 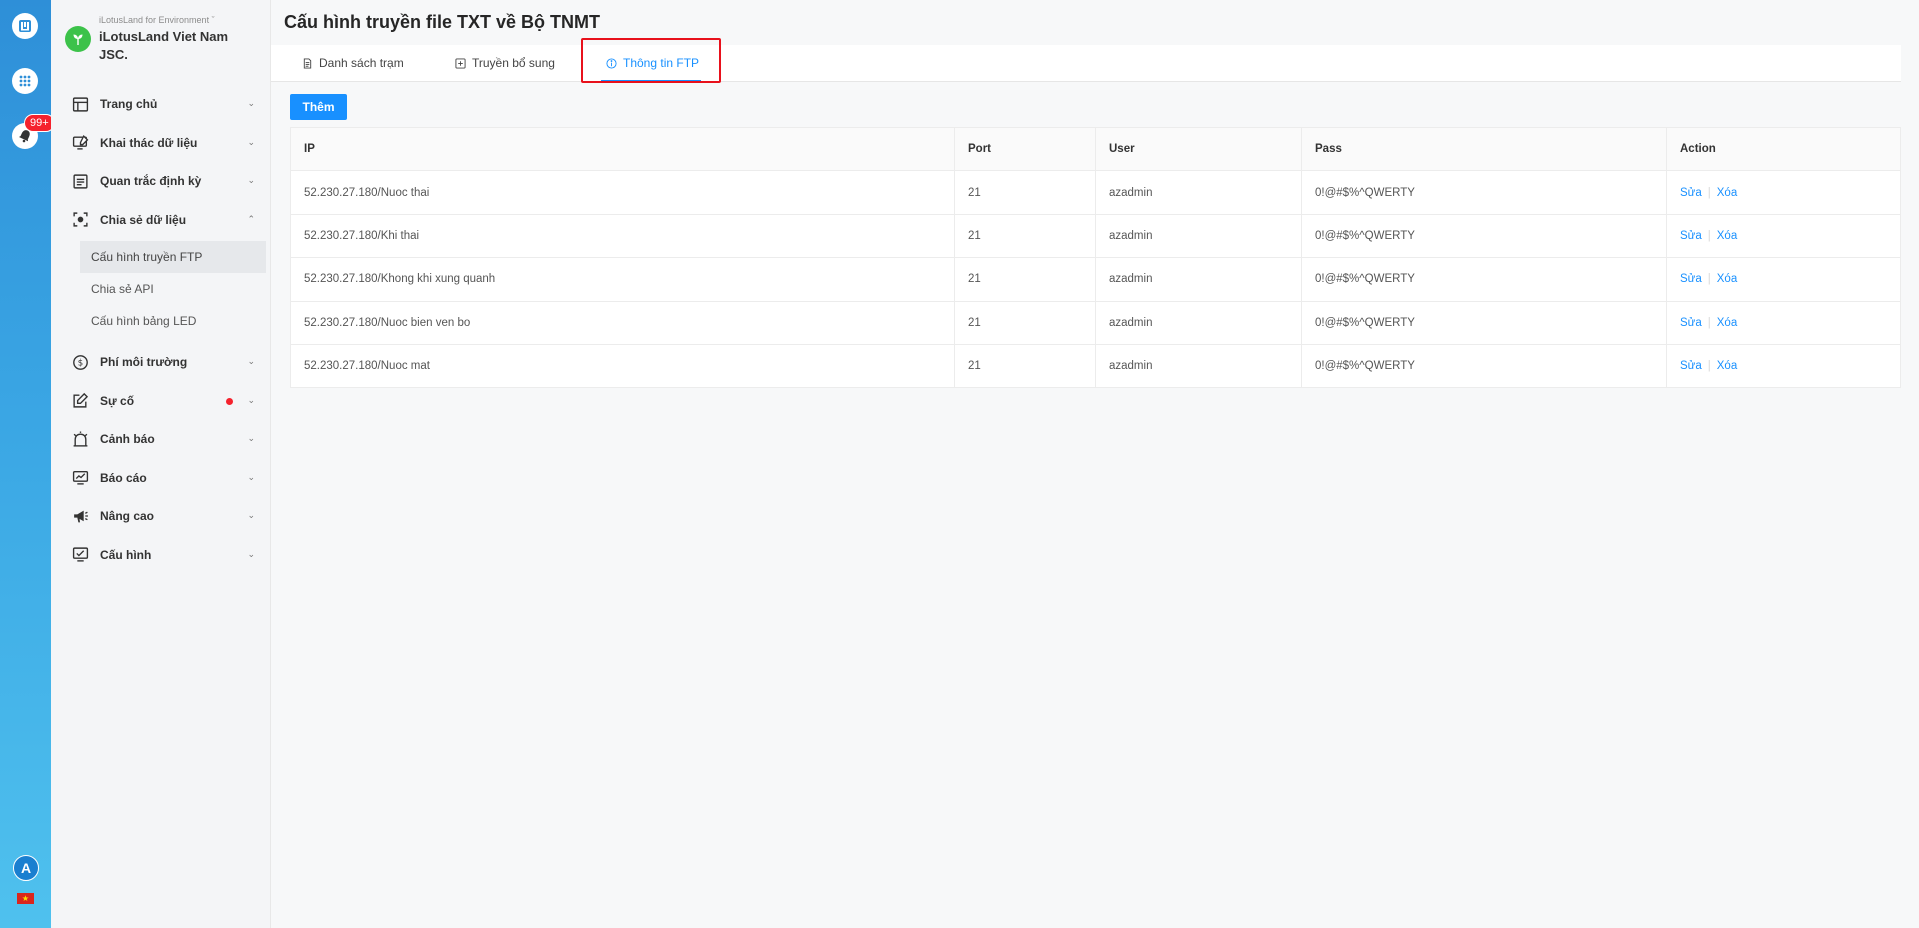 I want to click on highlight-box, so click(x=651, y=60).